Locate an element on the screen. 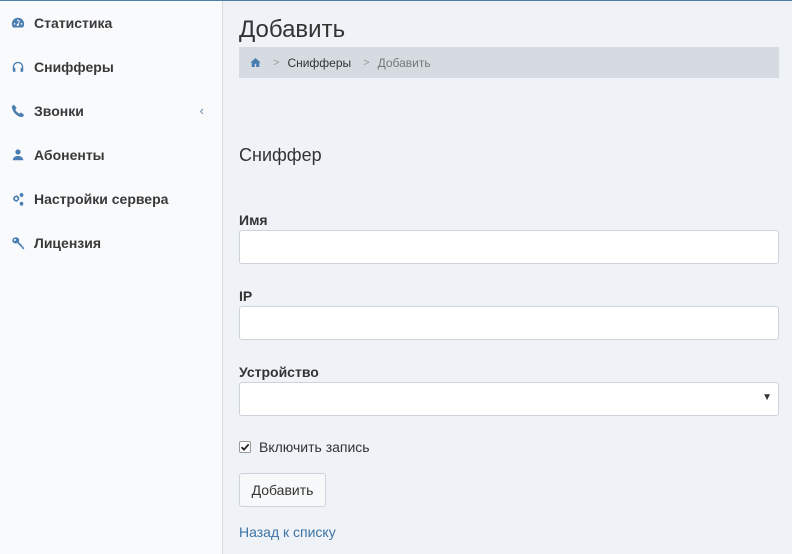  sidebar-item-label: Снифферы is located at coordinates (74, 67).